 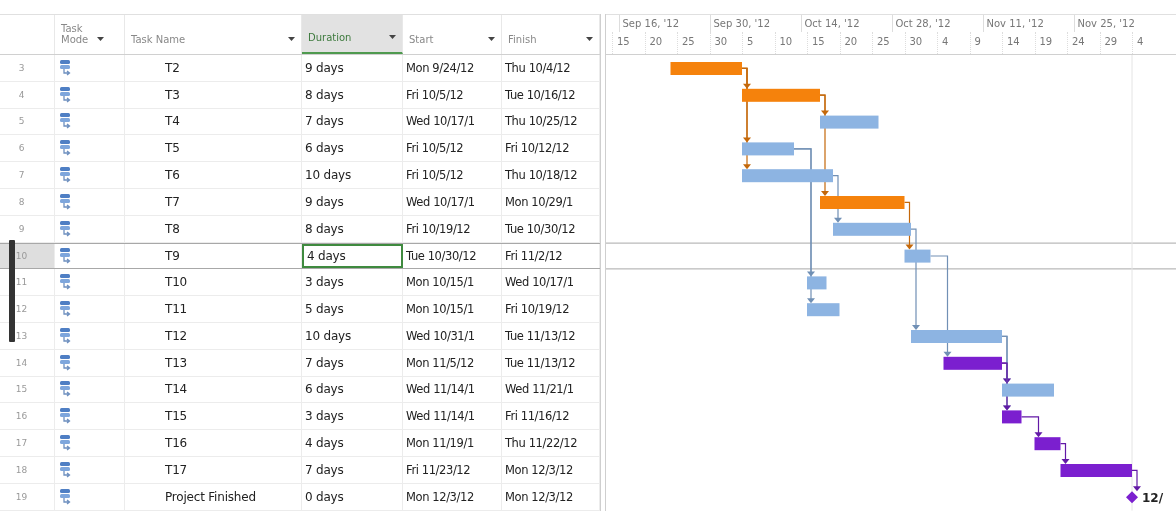 What do you see at coordinates (440, 443) in the screenshot?
I see `start-date: Mon 11/19/1` at bounding box center [440, 443].